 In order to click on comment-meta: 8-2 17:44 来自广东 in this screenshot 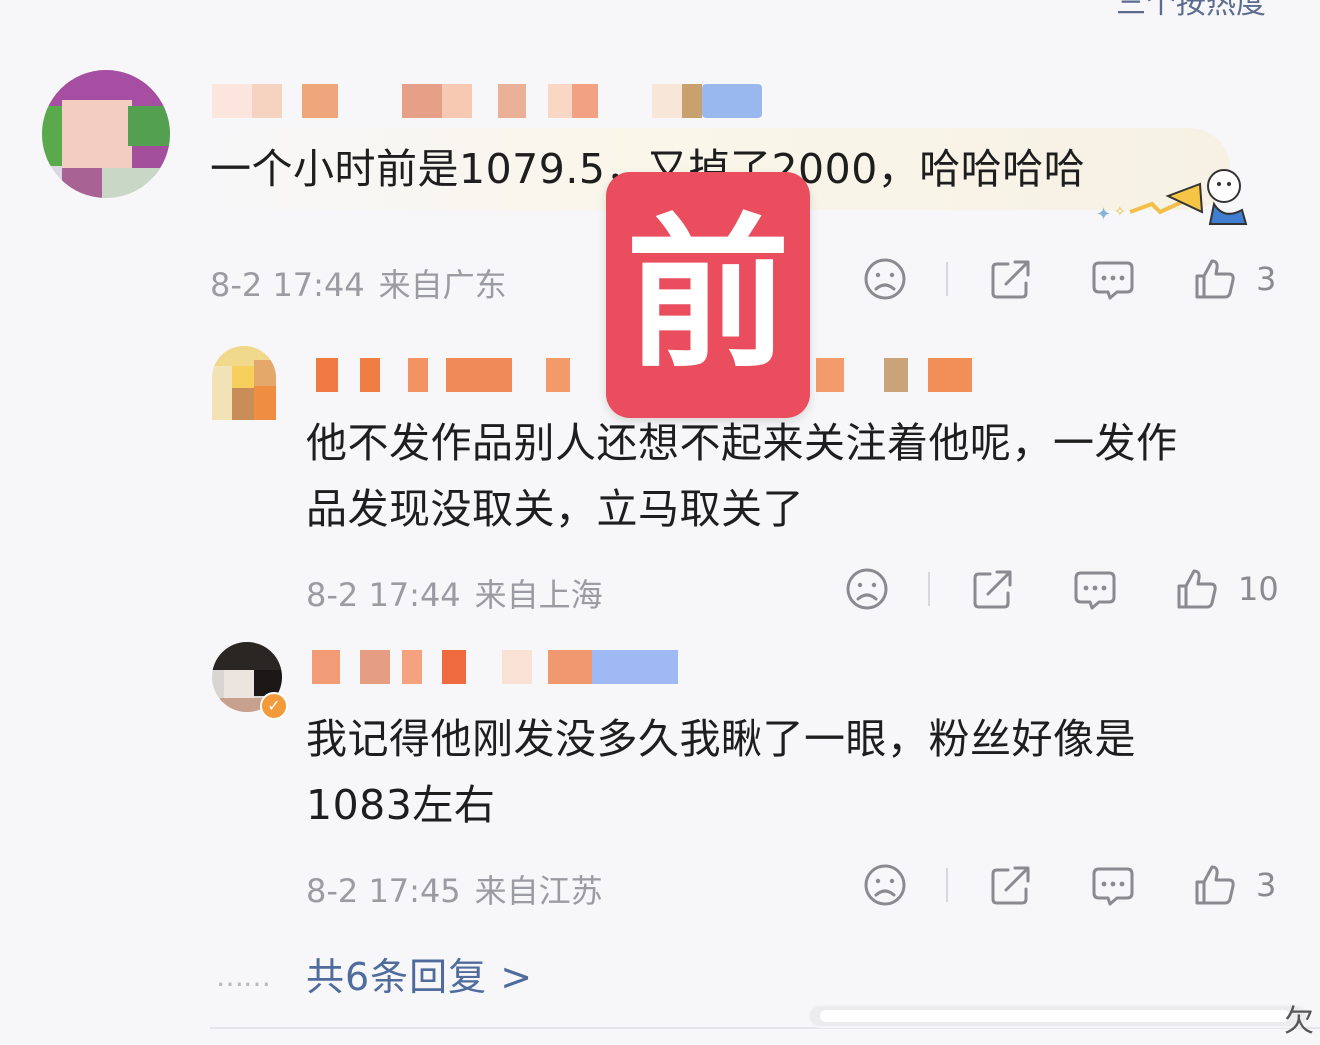, I will do `click(358, 283)`.